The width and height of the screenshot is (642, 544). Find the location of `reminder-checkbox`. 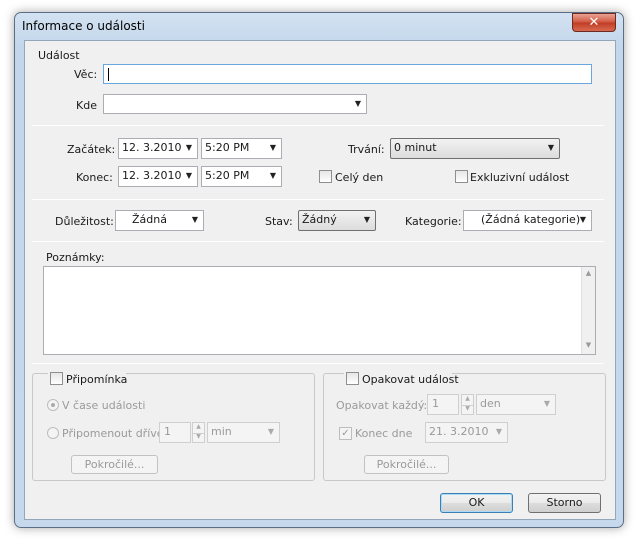

reminder-checkbox is located at coordinates (56, 378).